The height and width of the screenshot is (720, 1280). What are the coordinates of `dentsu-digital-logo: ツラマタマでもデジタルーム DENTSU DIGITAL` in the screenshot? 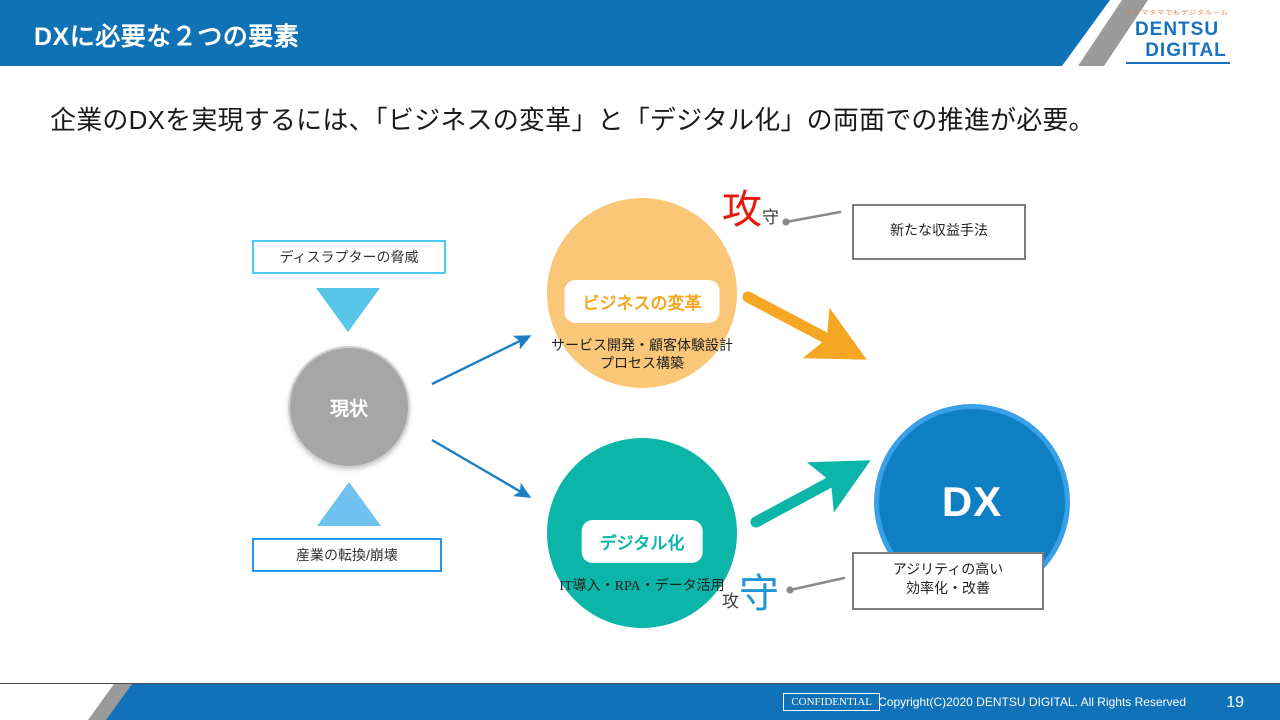 It's located at (1177, 36).